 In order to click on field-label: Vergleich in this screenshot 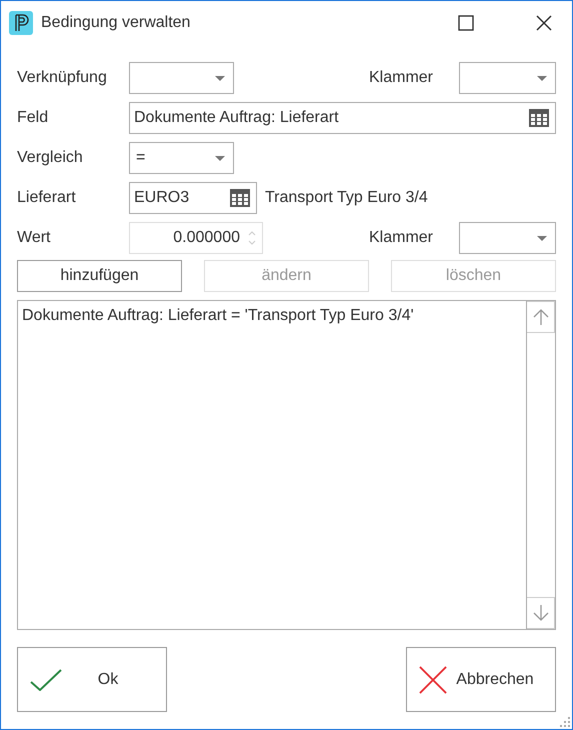, I will do `click(50, 157)`.